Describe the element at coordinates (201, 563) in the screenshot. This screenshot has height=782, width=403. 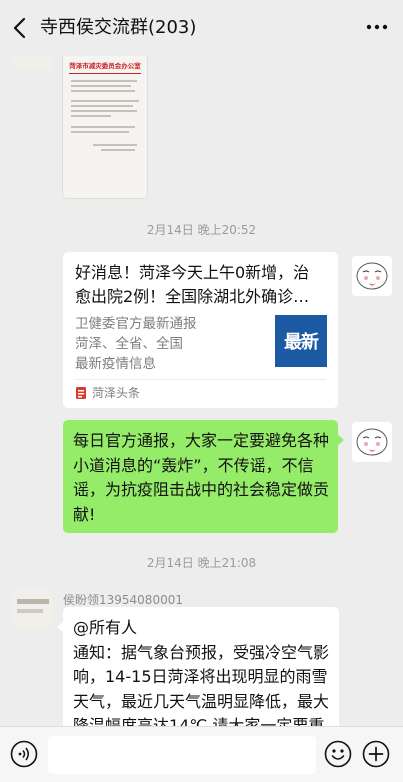
I see `timestamp: 2月14日 晚上21:08` at that location.